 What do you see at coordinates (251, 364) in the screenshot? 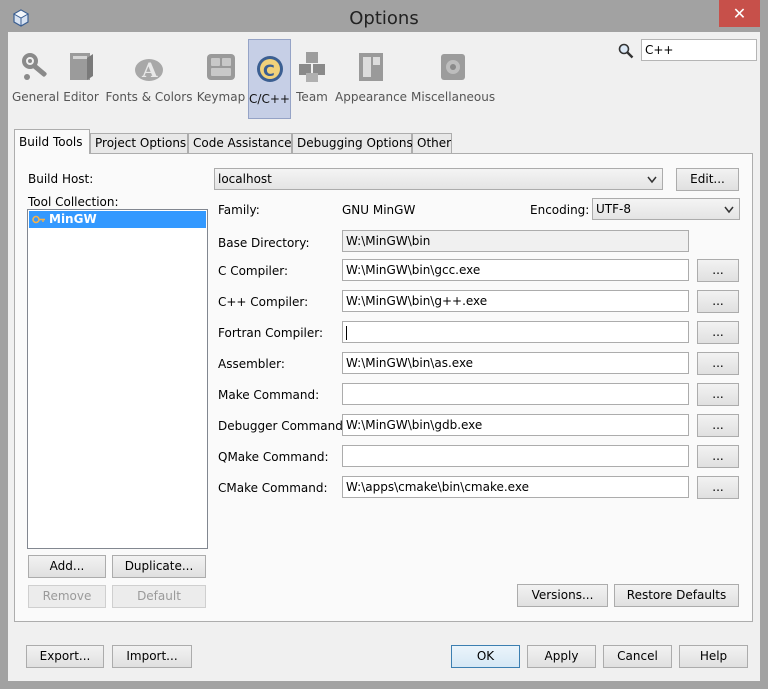
I see `assembler-label: Assembler:` at bounding box center [251, 364].